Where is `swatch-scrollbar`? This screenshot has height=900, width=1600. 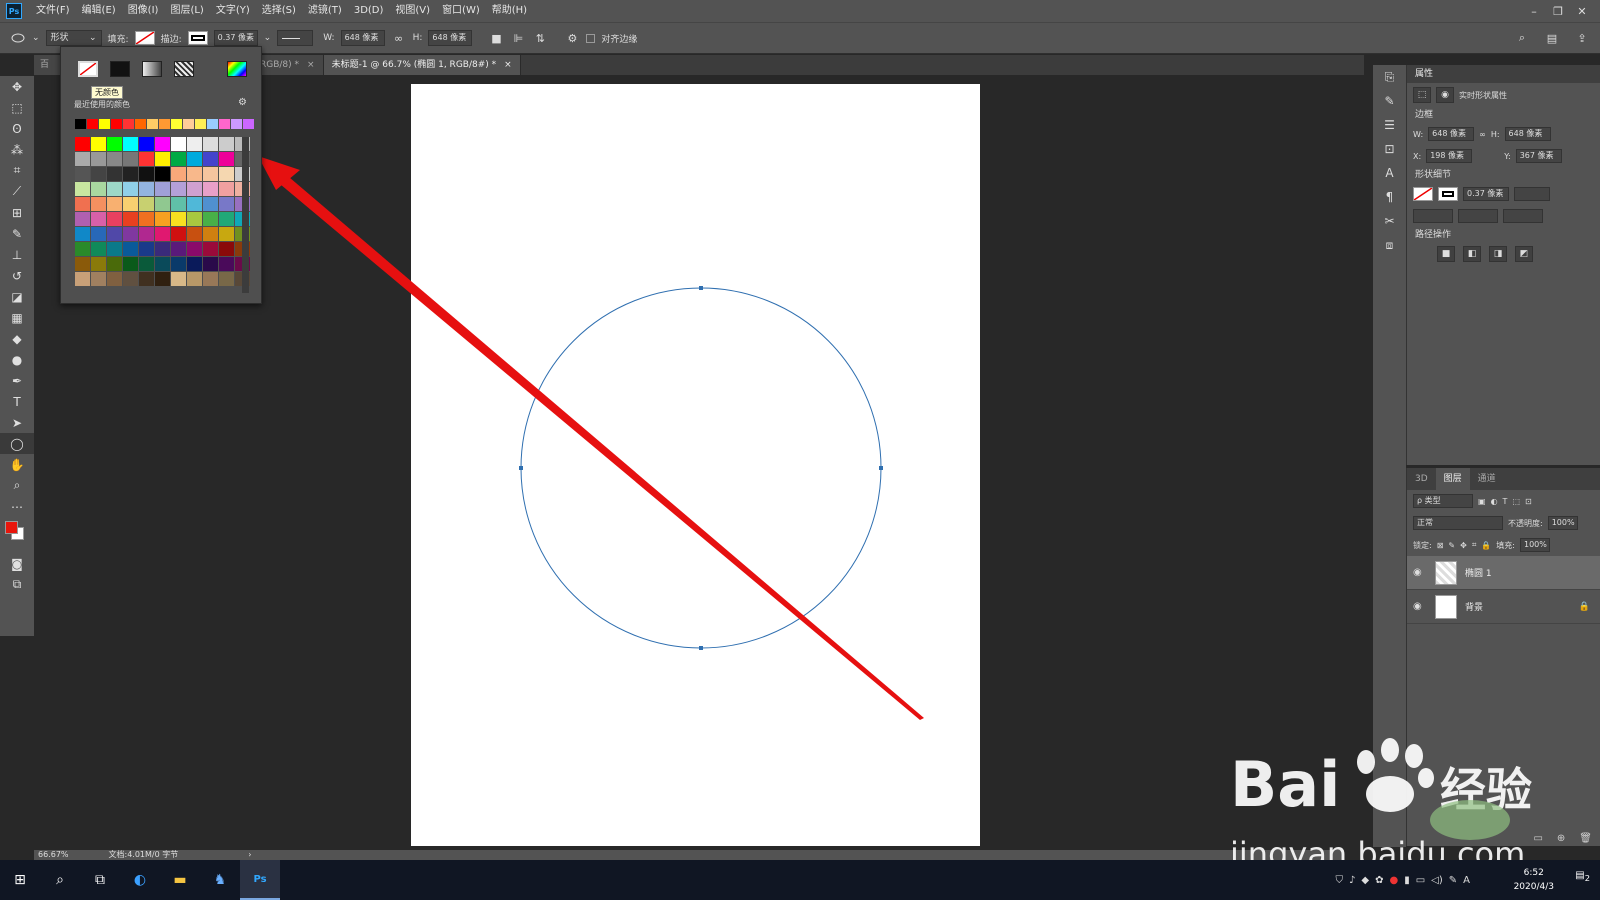 swatch-scrollbar is located at coordinates (245, 215).